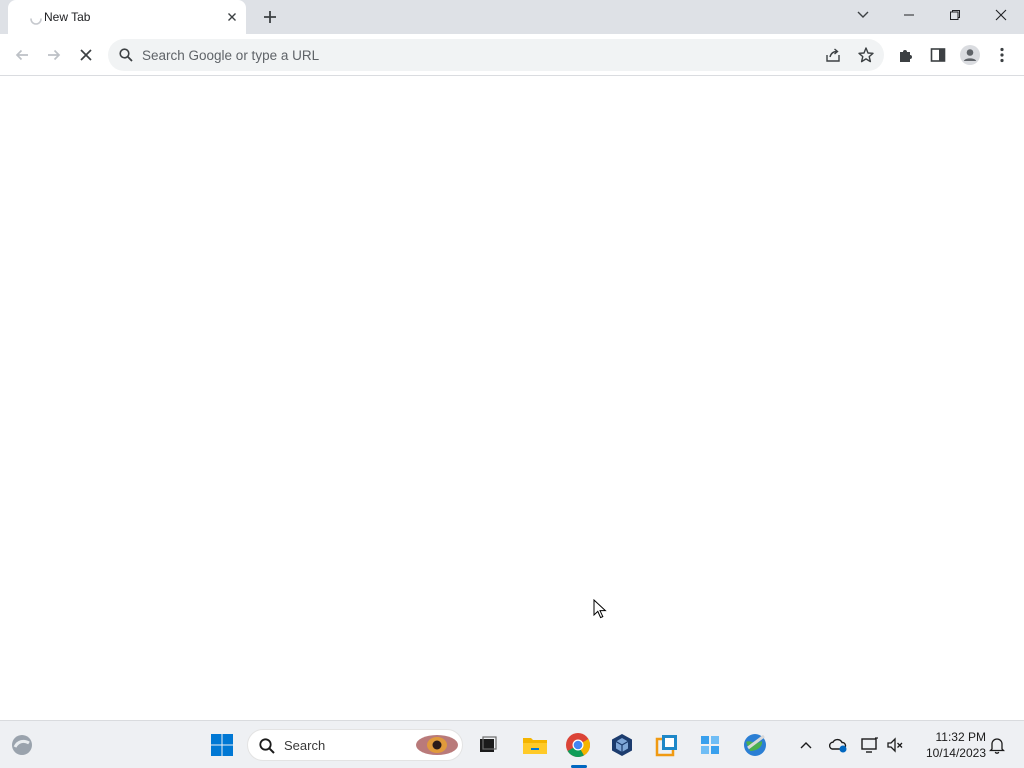 This screenshot has height=768, width=1024. I want to click on tab-search-chevron-icon, so click(863, 15).